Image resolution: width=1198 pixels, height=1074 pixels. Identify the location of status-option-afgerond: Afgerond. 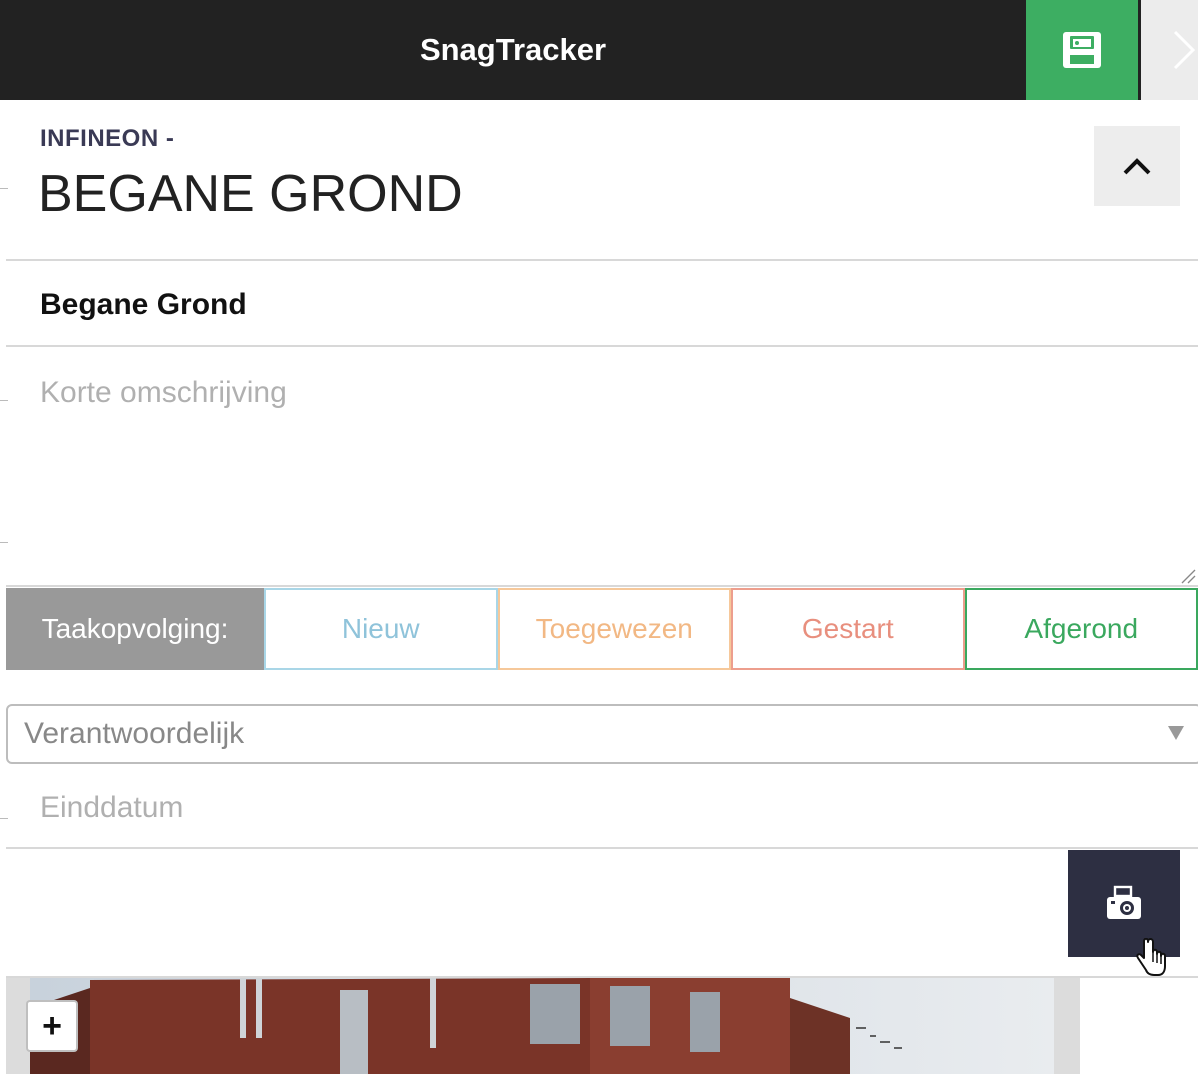
(1081, 629).